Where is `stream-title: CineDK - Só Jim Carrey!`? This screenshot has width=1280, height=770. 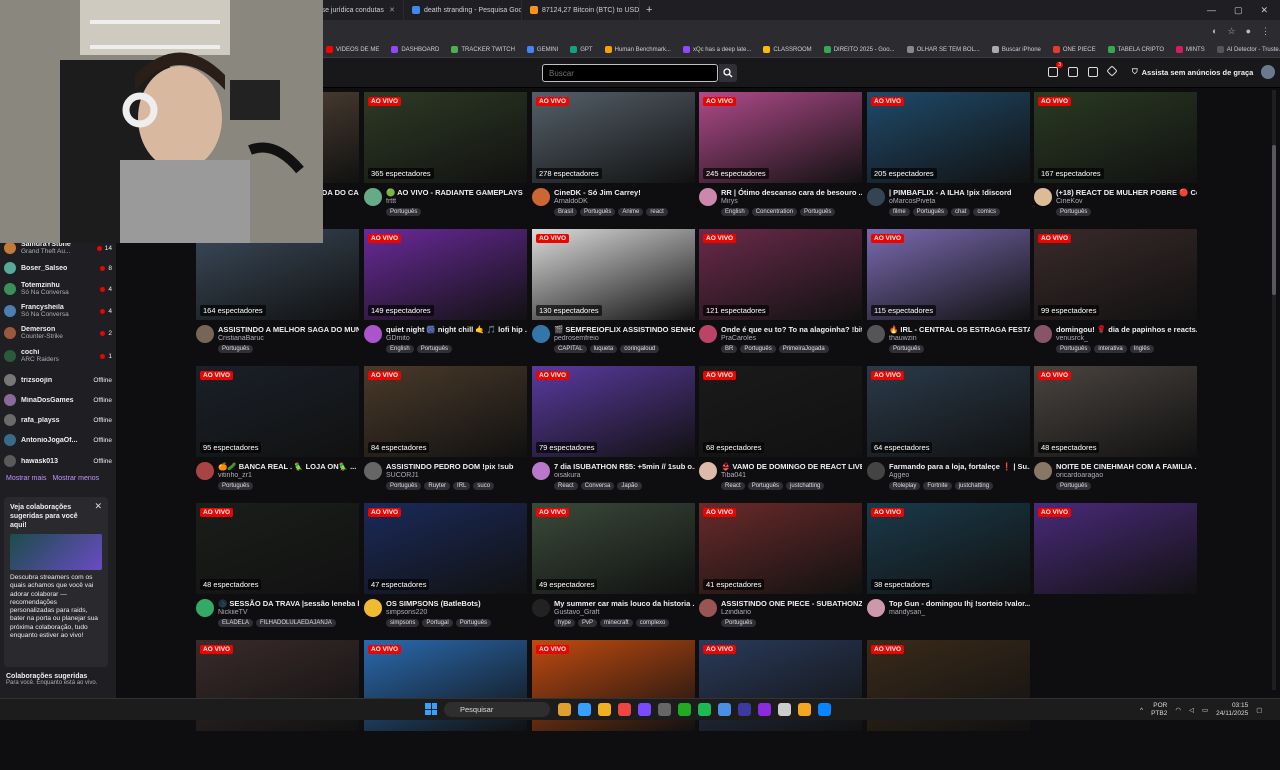
stream-title: CineDK - Só Jim Carrey! is located at coordinates (624, 192).